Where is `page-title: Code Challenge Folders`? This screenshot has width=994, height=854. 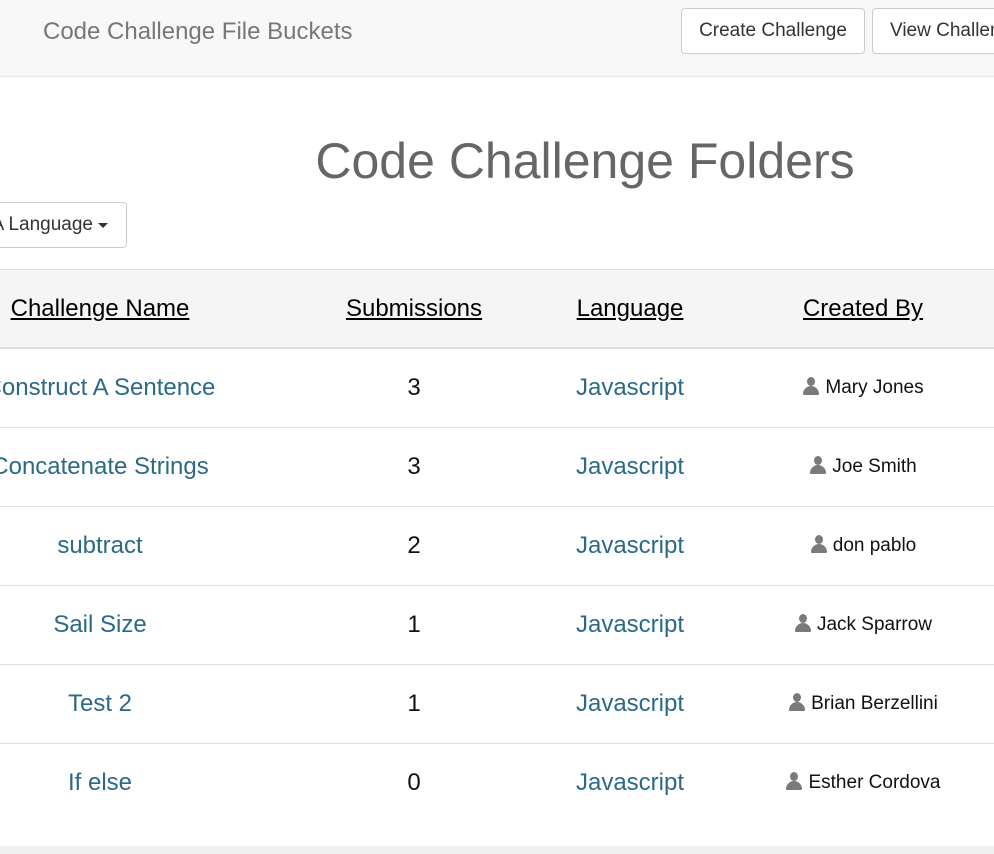
page-title: Code Challenge Folders is located at coordinates (585, 161).